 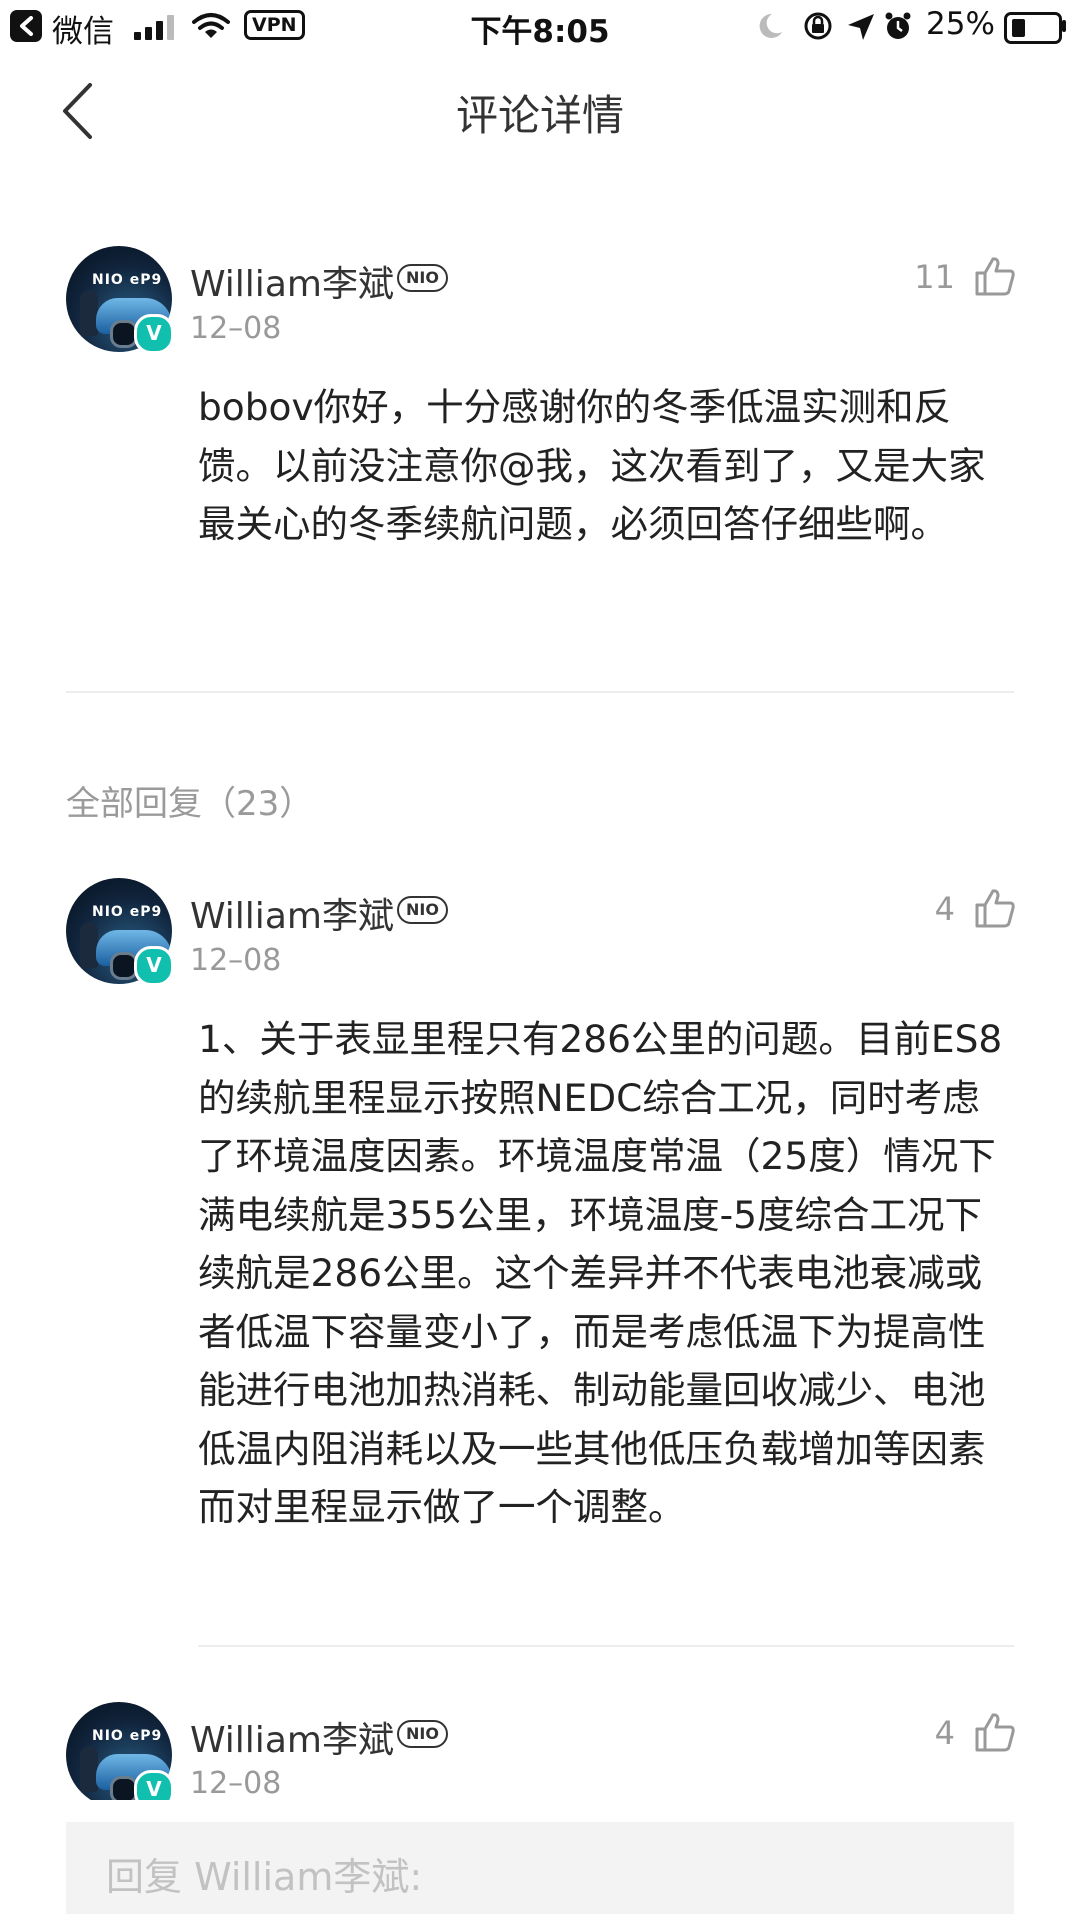 What do you see at coordinates (770, 25) in the screenshot?
I see `moon-icon` at bounding box center [770, 25].